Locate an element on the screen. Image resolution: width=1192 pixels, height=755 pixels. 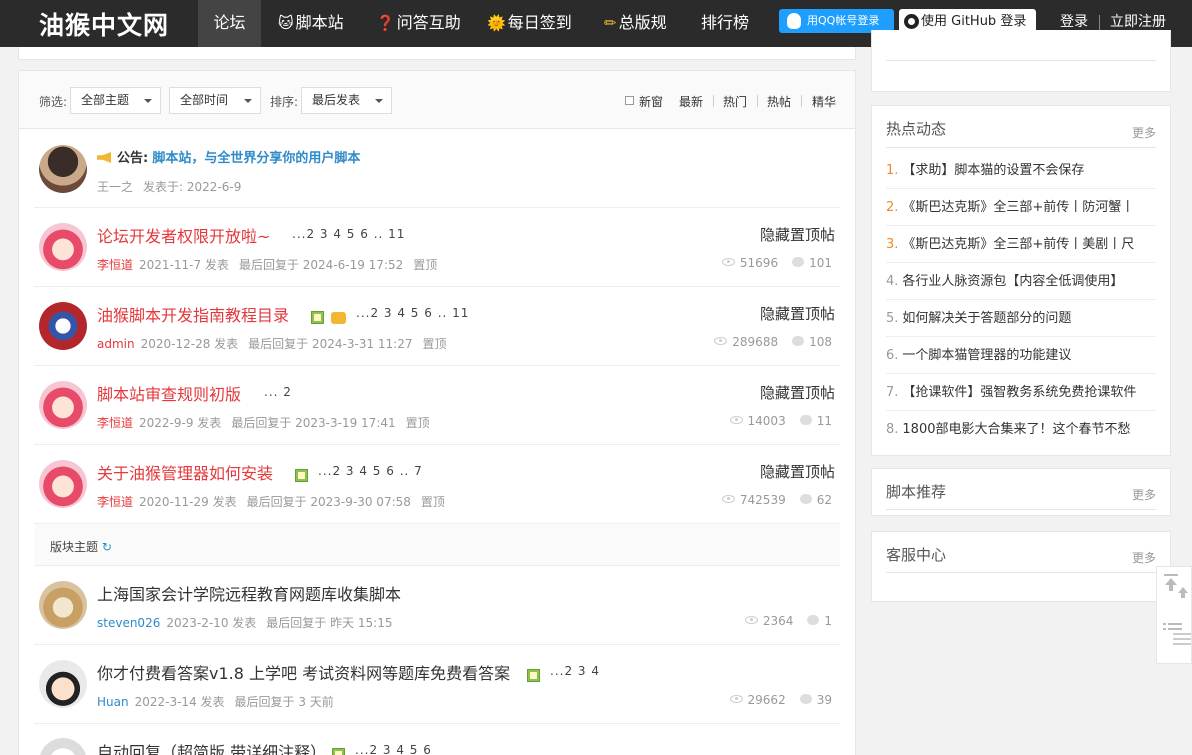
nav-item-checkin: 🌞 每日签到 is located at coordinates (529, 23).